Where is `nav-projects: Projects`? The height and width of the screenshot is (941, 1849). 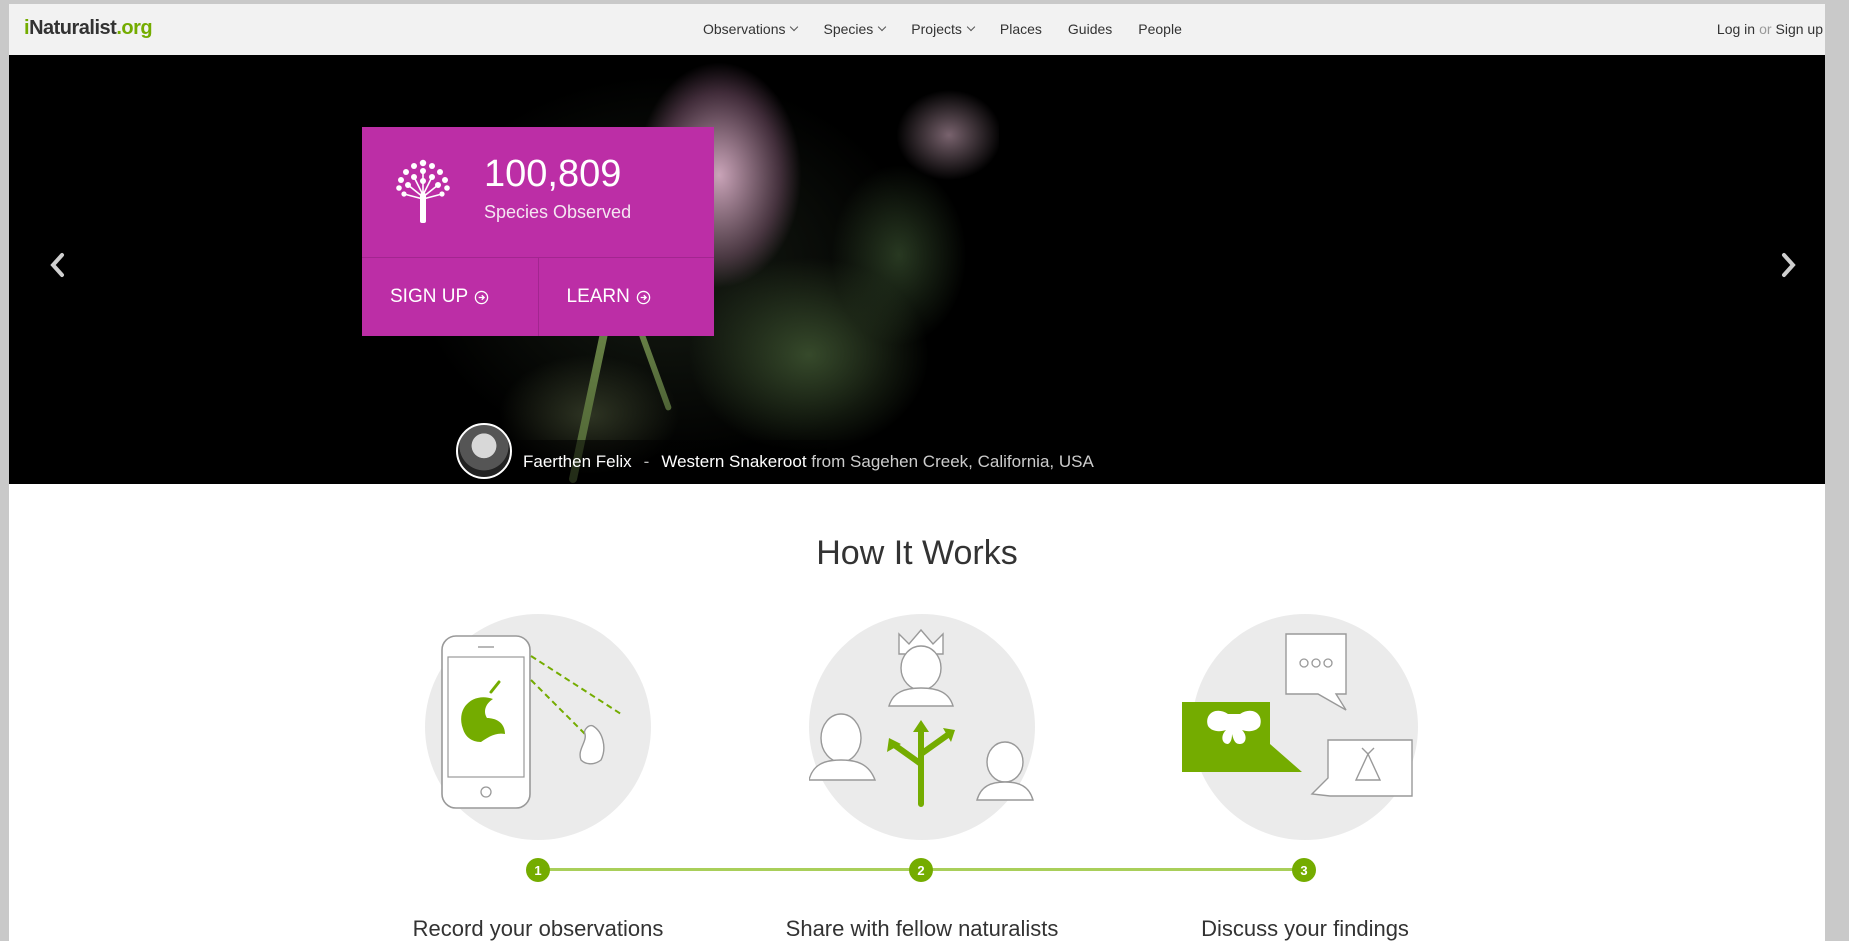 nav-projects: Projects is located at coordinates (943, 29).